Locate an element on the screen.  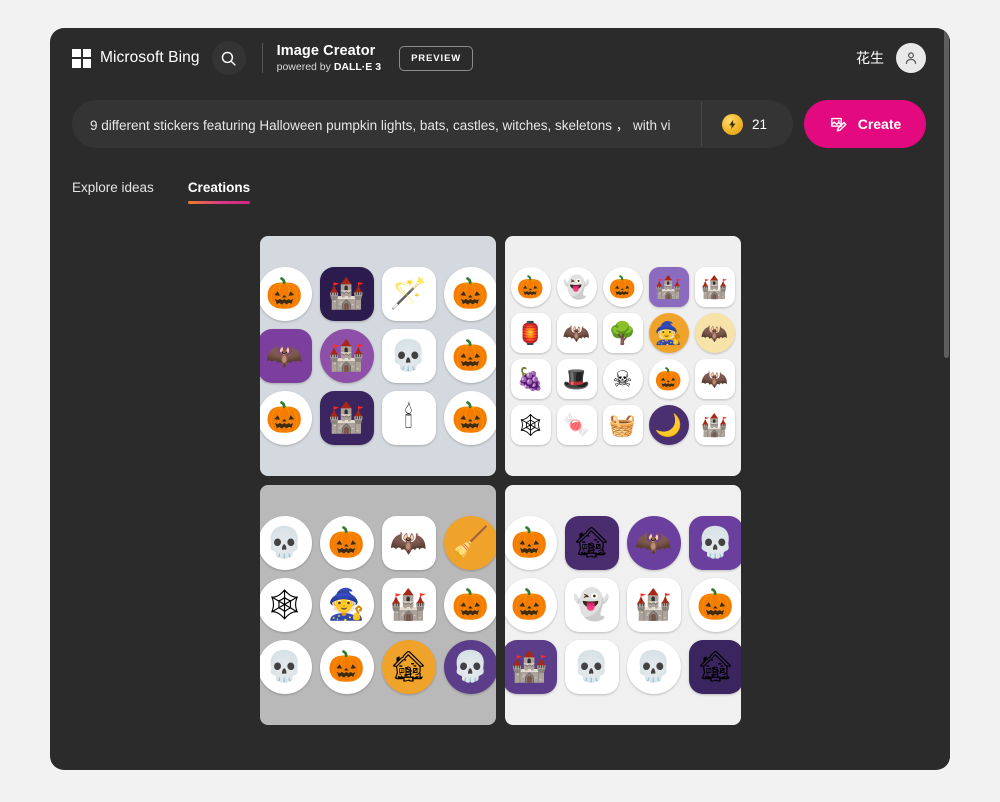
sticker-glyph: 🍬 is located at coordinates (576, 425).